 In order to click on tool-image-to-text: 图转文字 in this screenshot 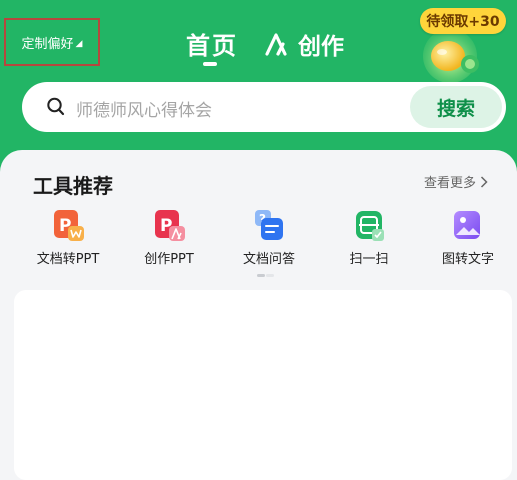, I will do `click(468, 237)`.